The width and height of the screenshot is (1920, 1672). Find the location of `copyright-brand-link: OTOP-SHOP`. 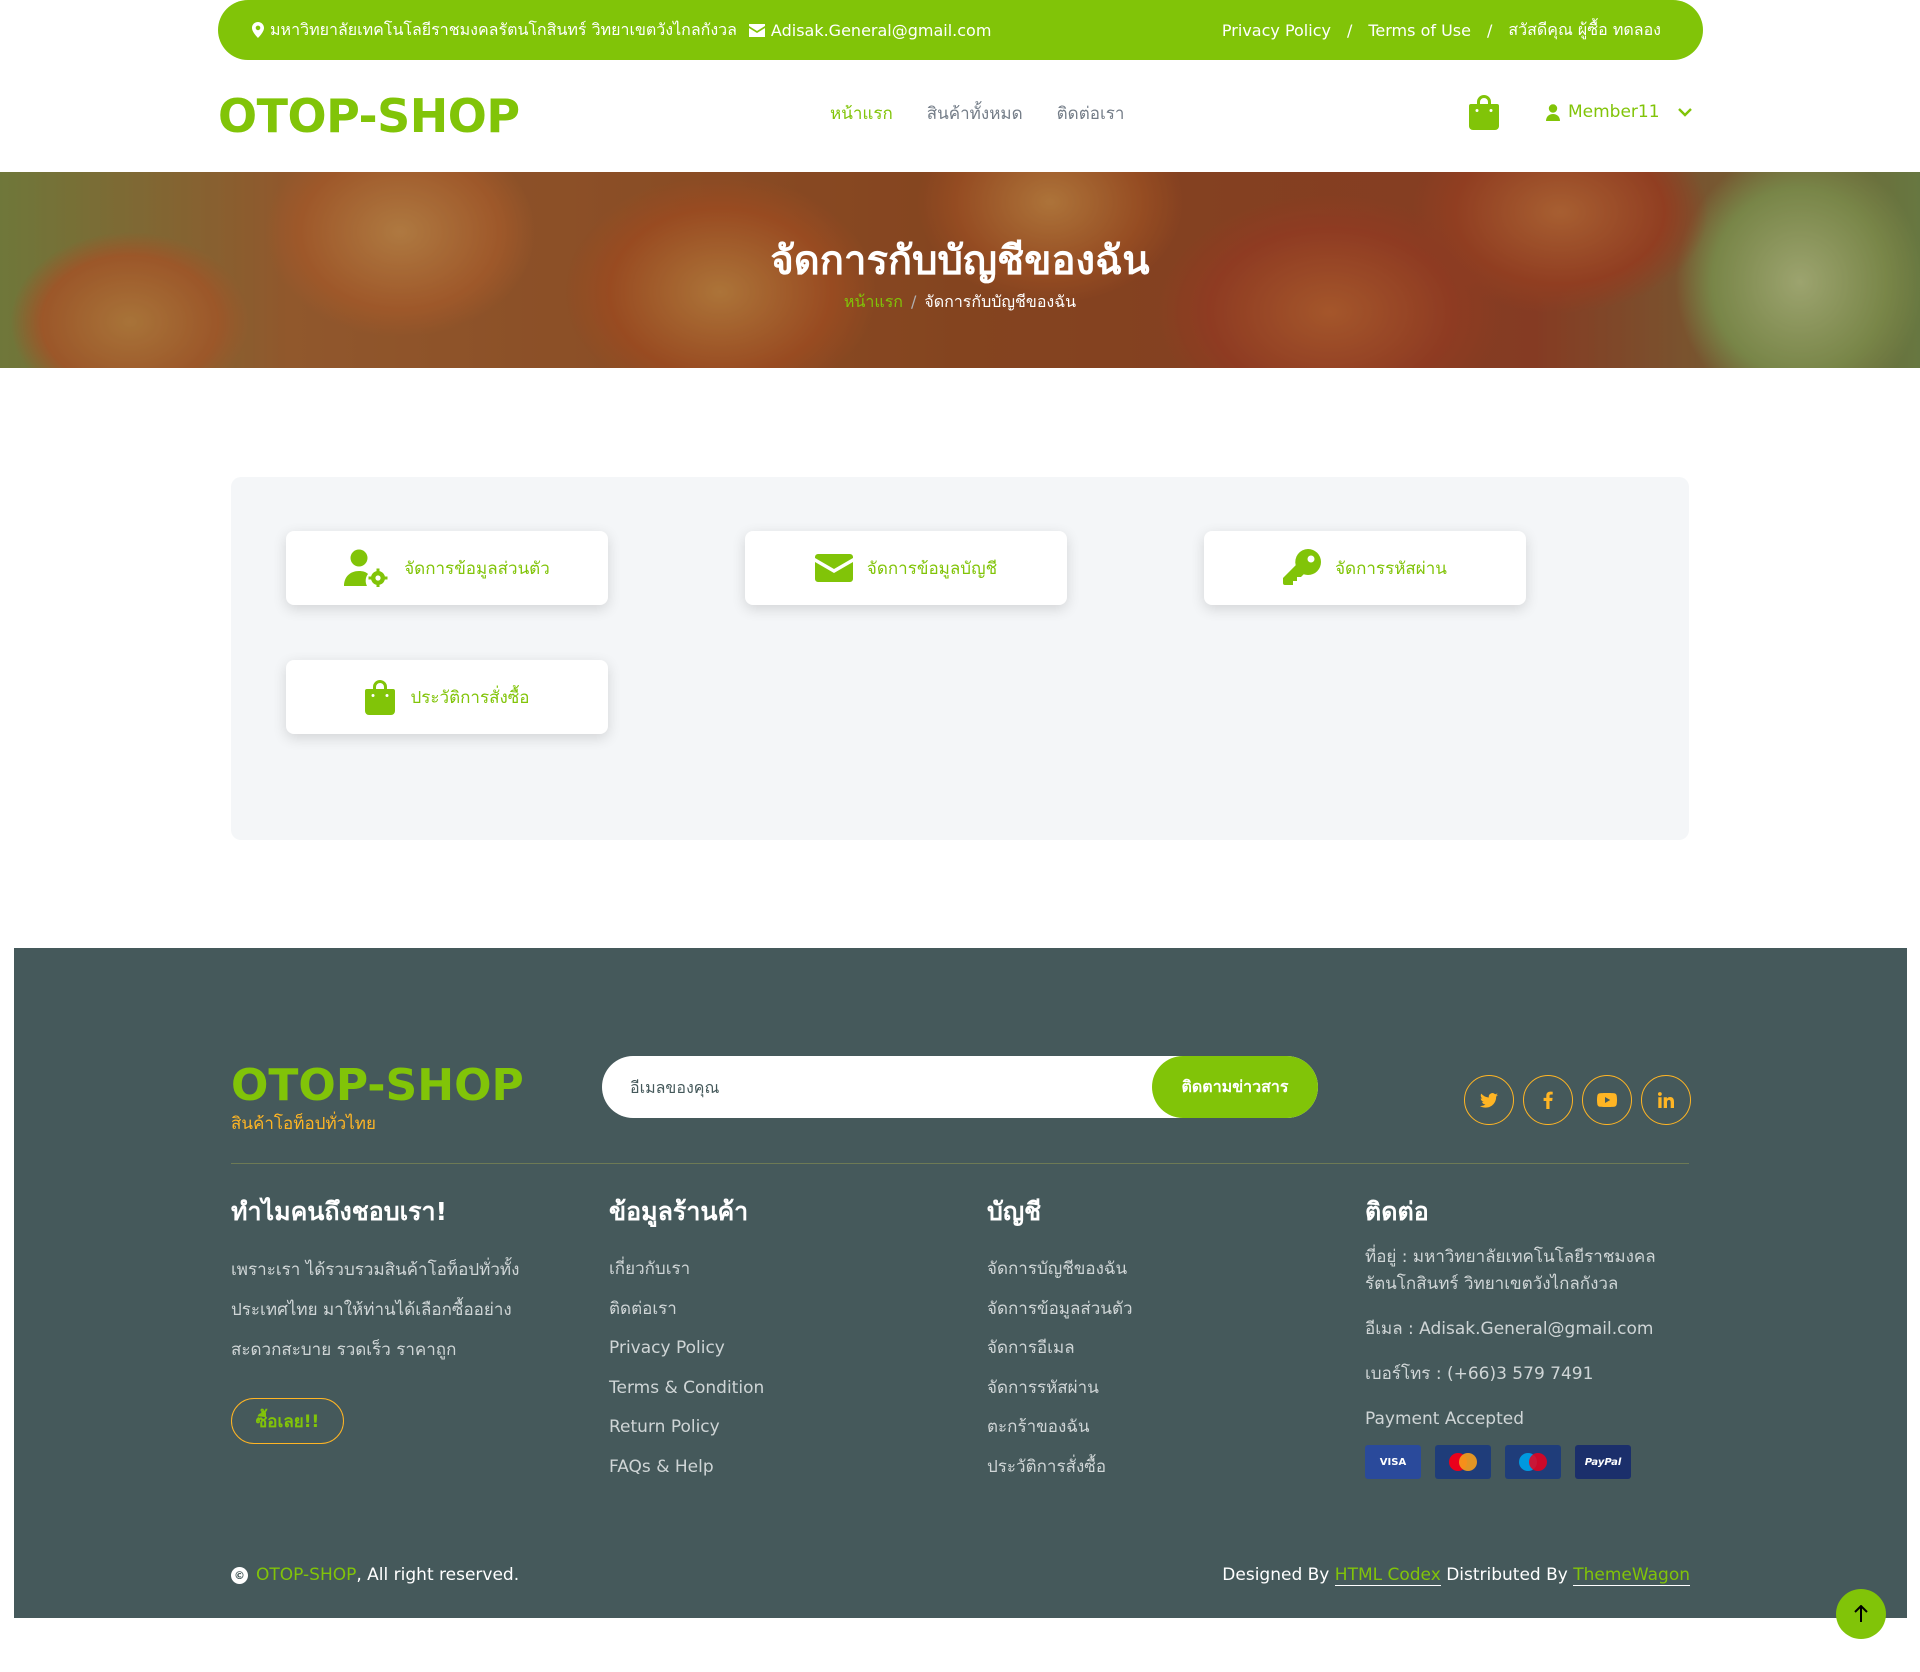

copyright-brand-link: OTOP-SHOP is located at coordinates (306, 1575).